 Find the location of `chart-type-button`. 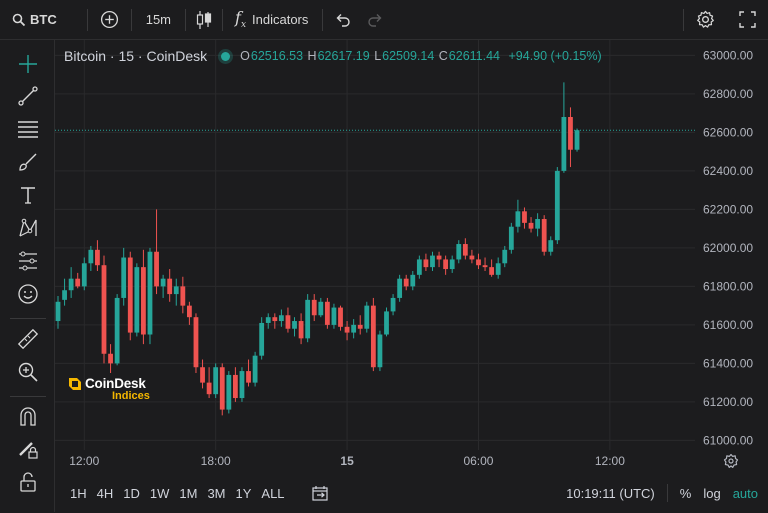

chart-type-button is located at coordinates (204, 20).